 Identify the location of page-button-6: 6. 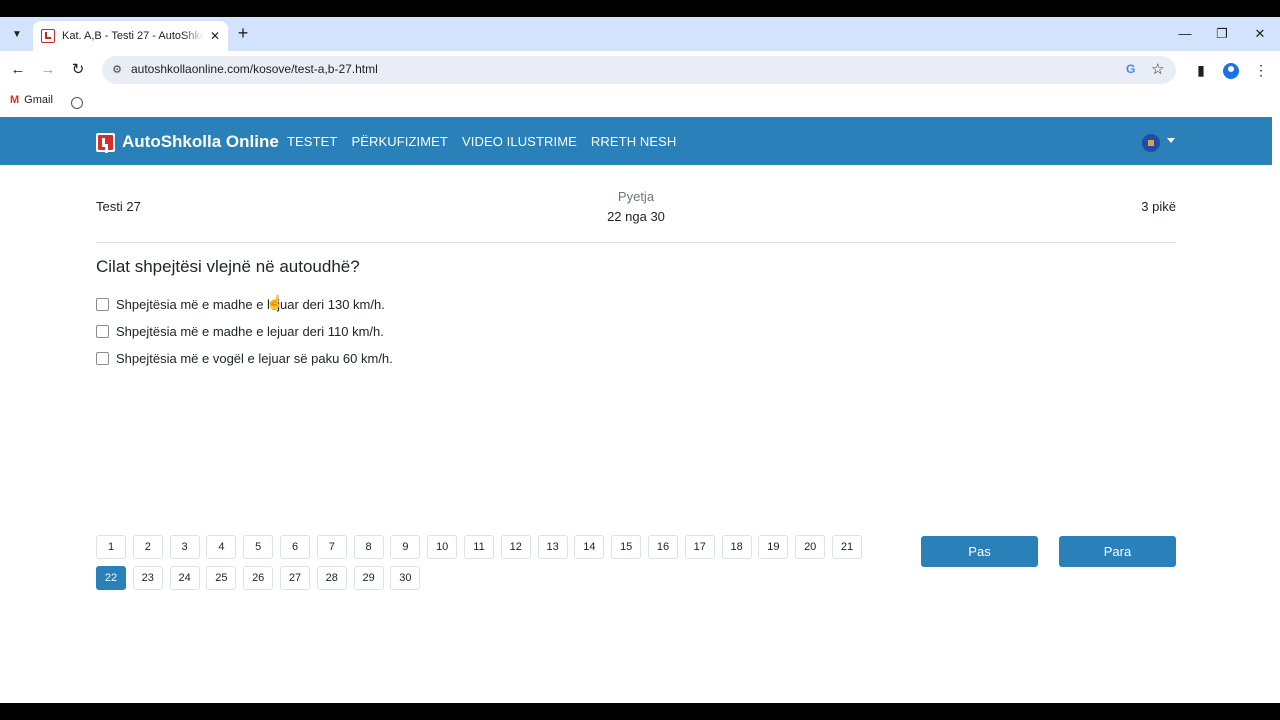
(295, 547).